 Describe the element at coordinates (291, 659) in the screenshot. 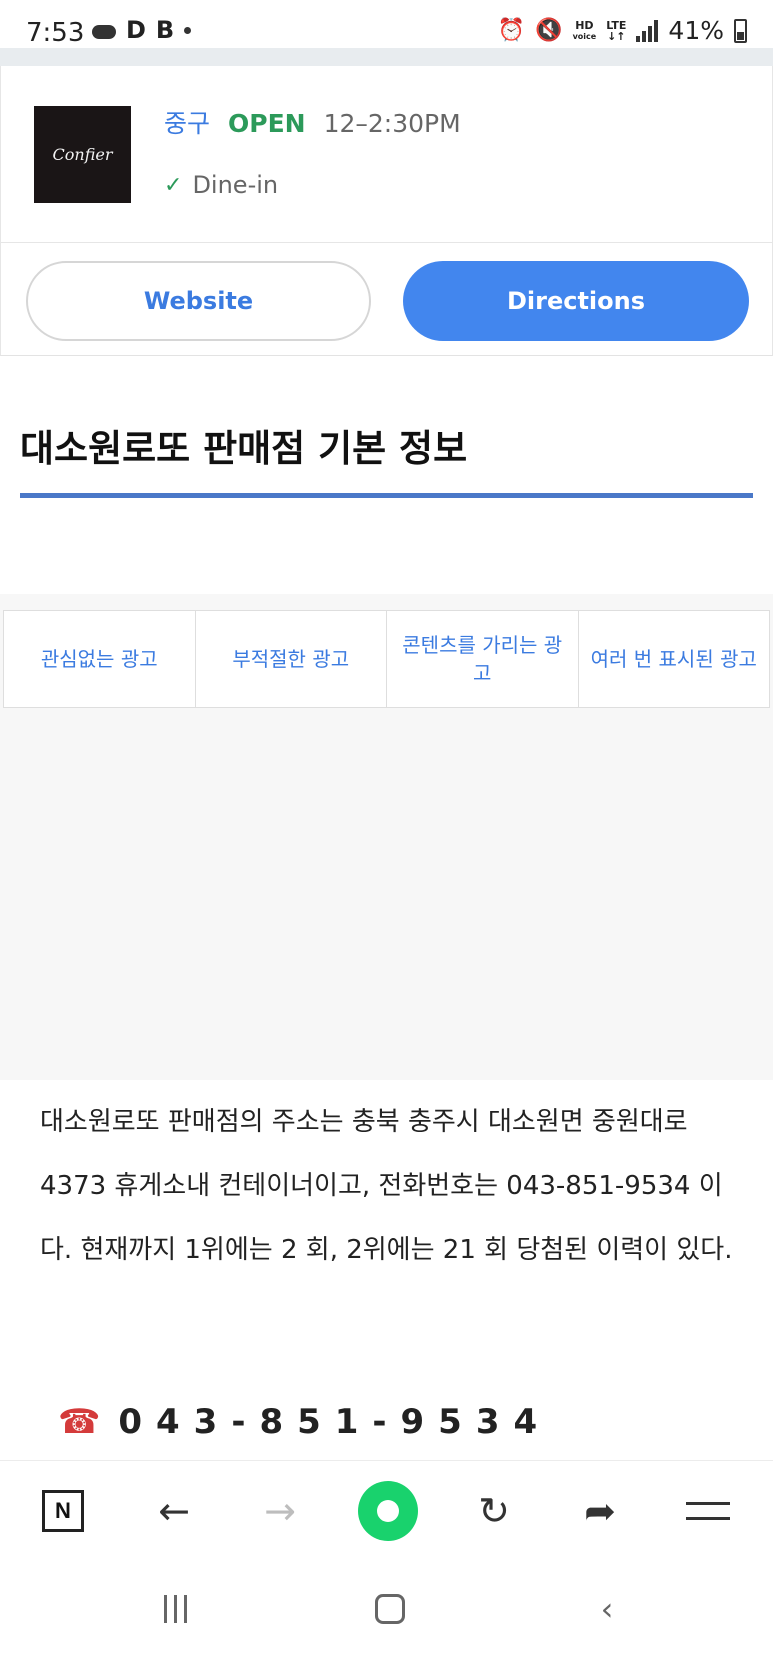

I see `ad-feedback-option: 부적절한 광고` at that location.